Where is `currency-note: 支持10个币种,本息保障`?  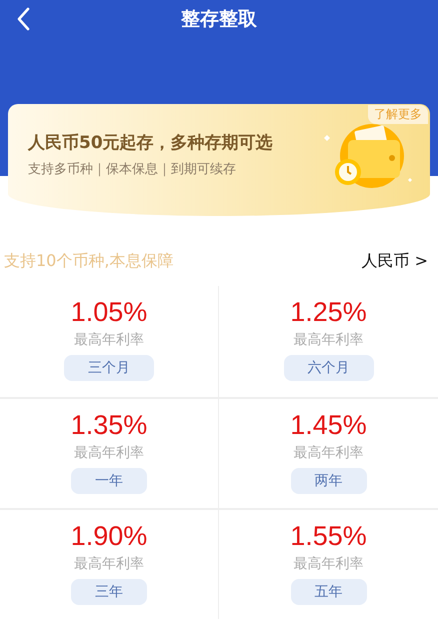 currency-note: 支持10个币种,本息保障 is located at coordinates (89, 261).